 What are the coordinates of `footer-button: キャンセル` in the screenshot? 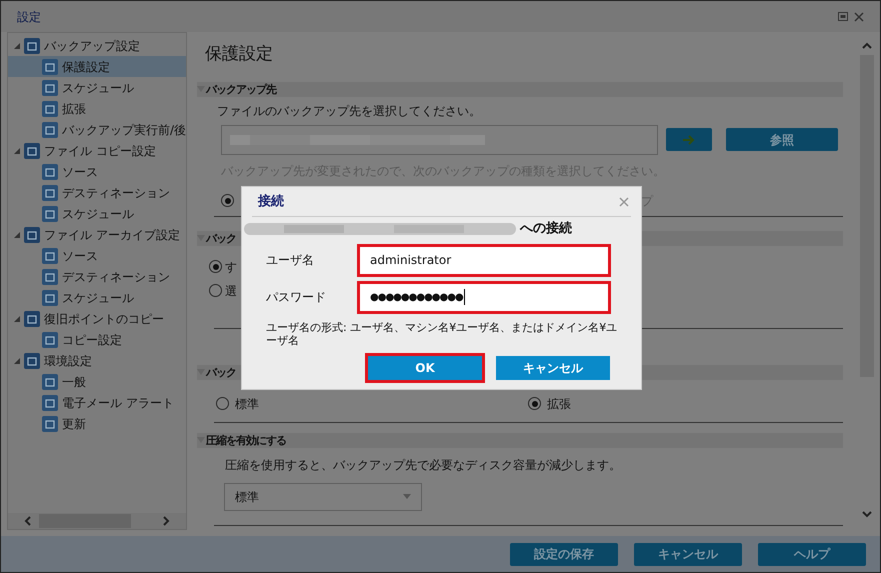 It's located at (688, 554).